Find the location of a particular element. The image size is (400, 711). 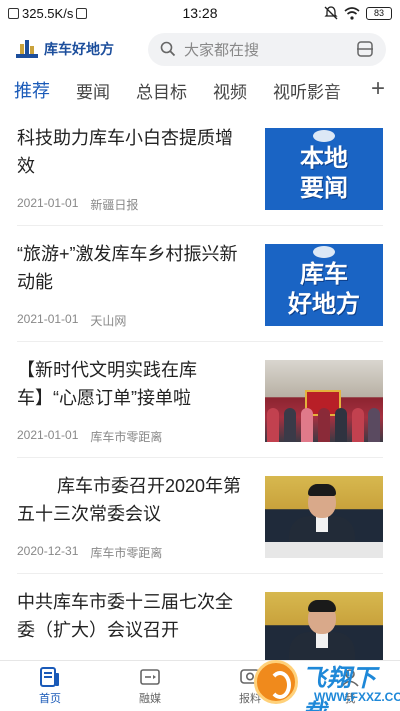

status-bar: 325.5K/s 13:28 83 is located at coordinates (200, 13).